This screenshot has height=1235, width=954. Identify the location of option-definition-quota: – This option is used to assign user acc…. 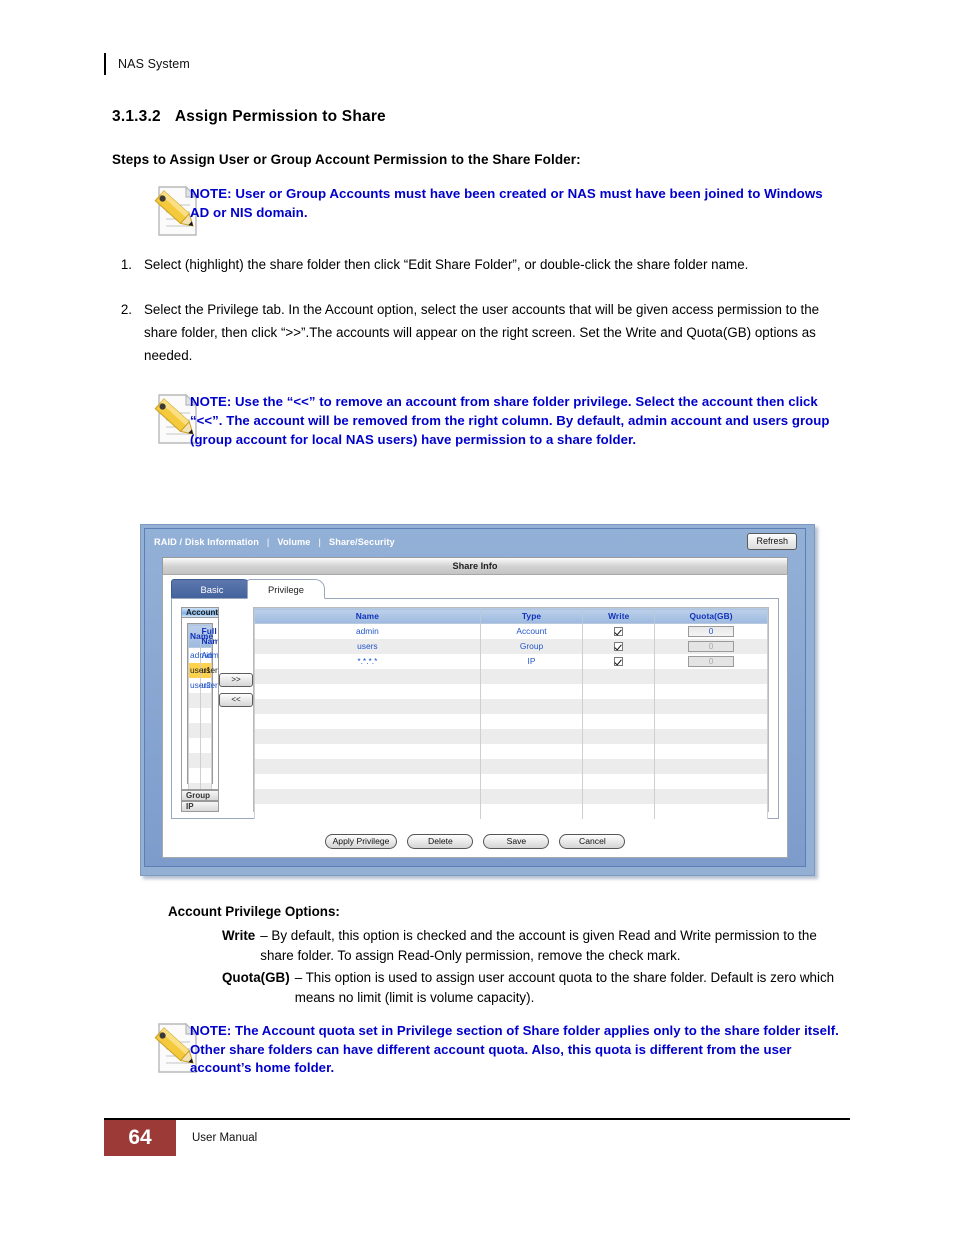
(564, 988).